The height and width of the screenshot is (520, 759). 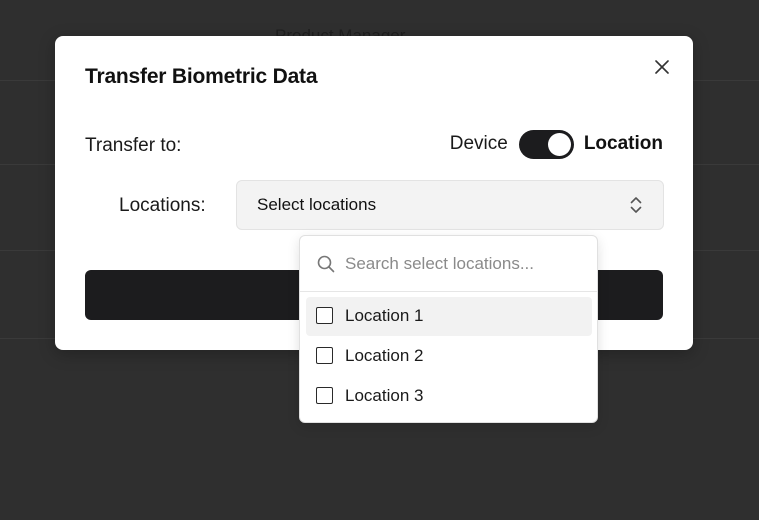 What do you see at coordinates (384, 395) in the screenshot?
I see `location-option-label: Location 3` at bounding box center [384, 395].